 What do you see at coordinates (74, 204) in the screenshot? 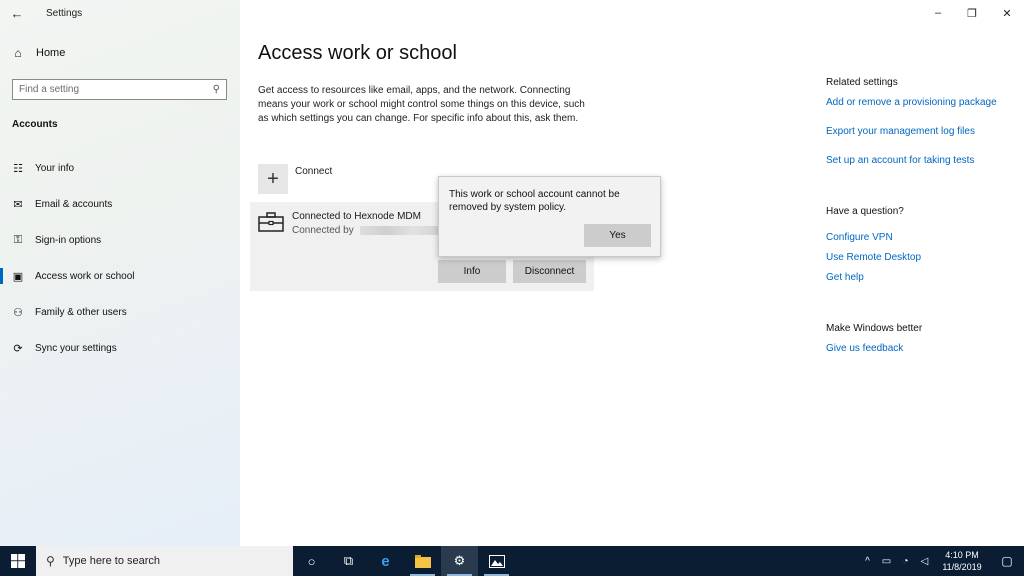
I see `sidebar-item-label: Email & accounts` at bounding box center [74, 204].